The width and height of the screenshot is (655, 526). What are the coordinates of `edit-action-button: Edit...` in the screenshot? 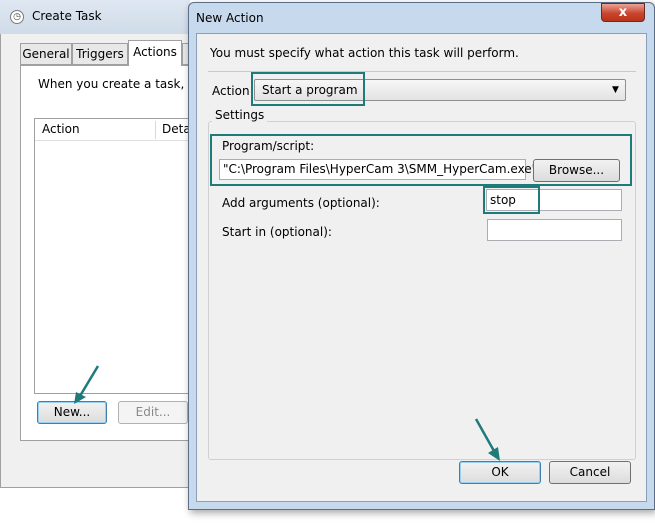 It's located at (153, 412).